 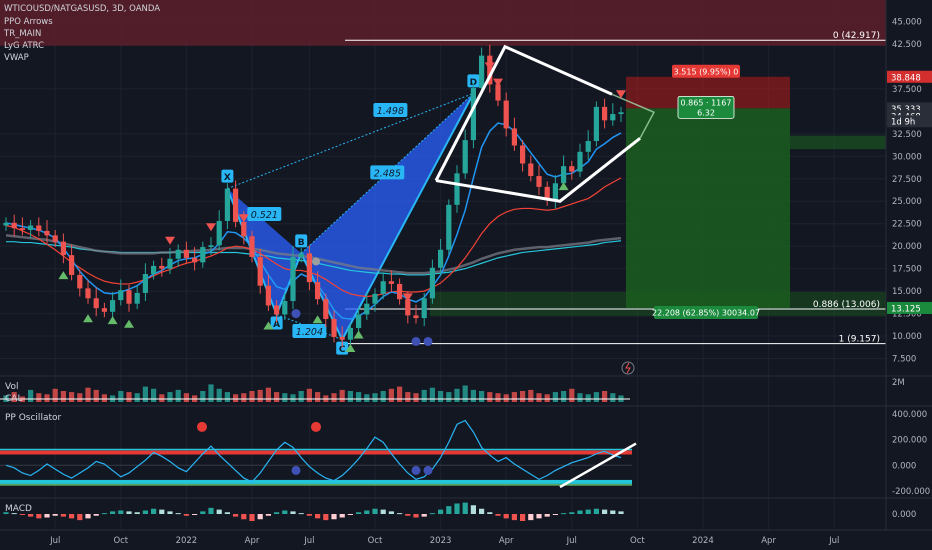 I want to click on price-axis-tick: 37.500, so click(x=907, y=90).